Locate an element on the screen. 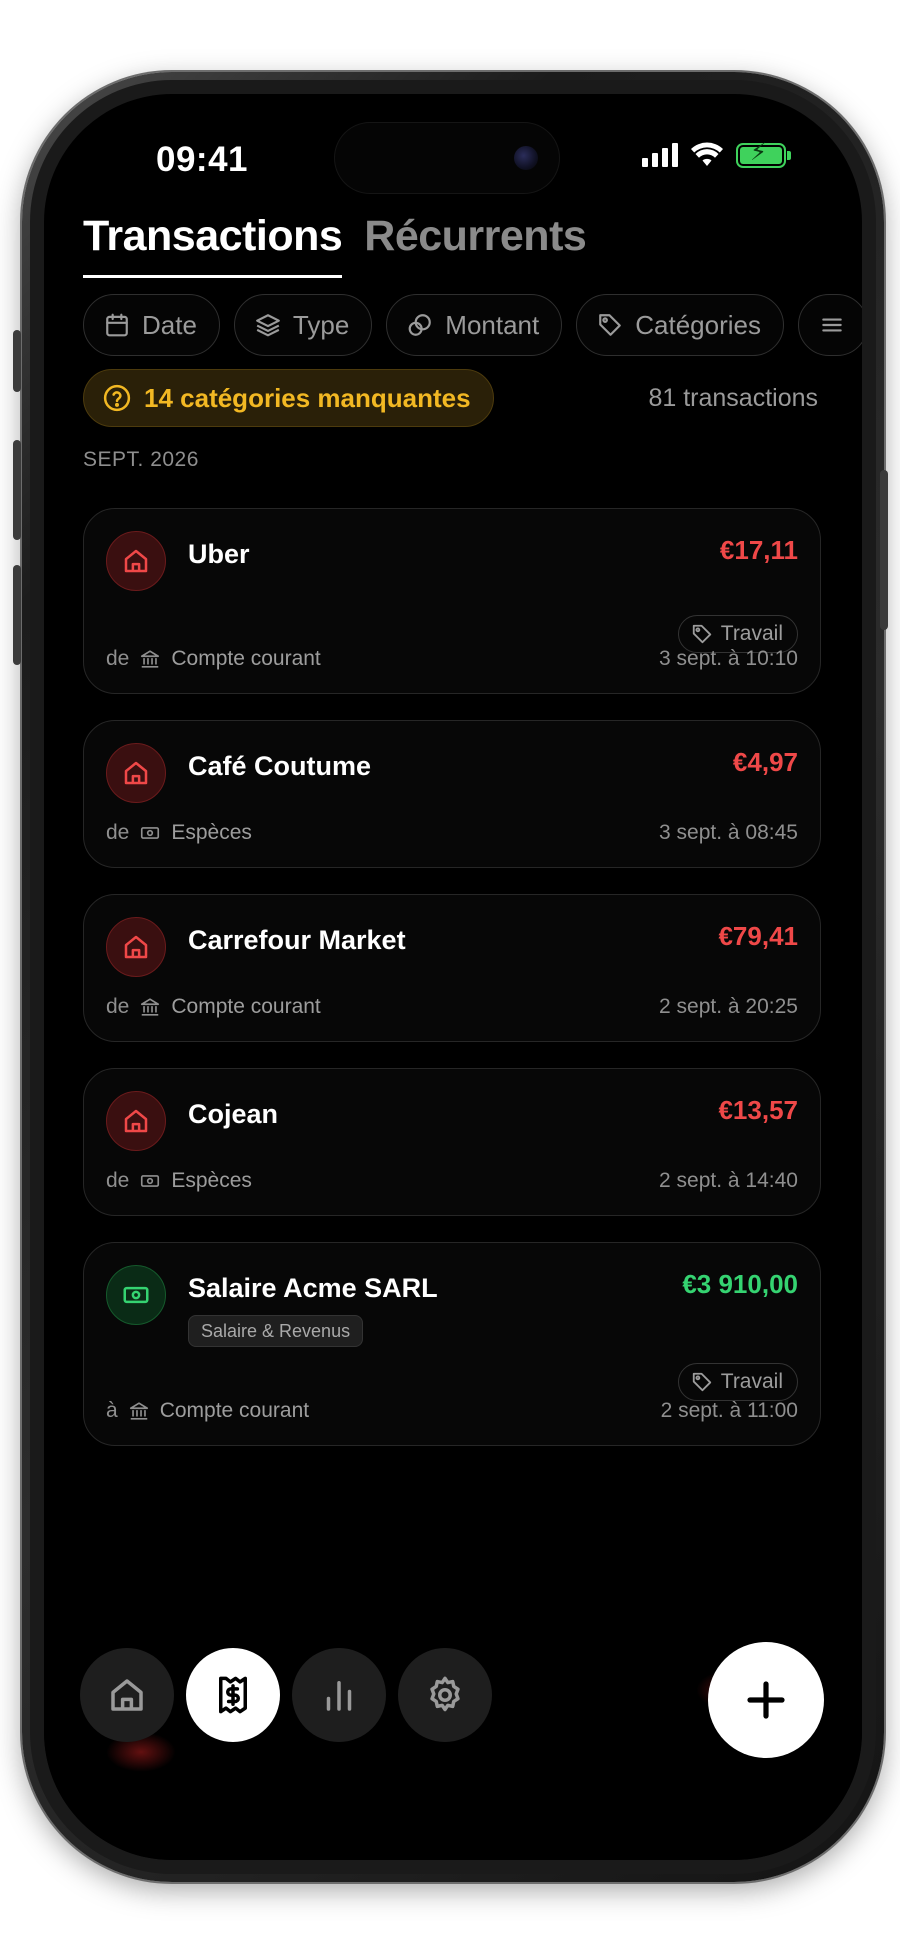 The height and width of the screenshot is (1955, 900). nav-settings-button is located at coordinates (445, 1695).